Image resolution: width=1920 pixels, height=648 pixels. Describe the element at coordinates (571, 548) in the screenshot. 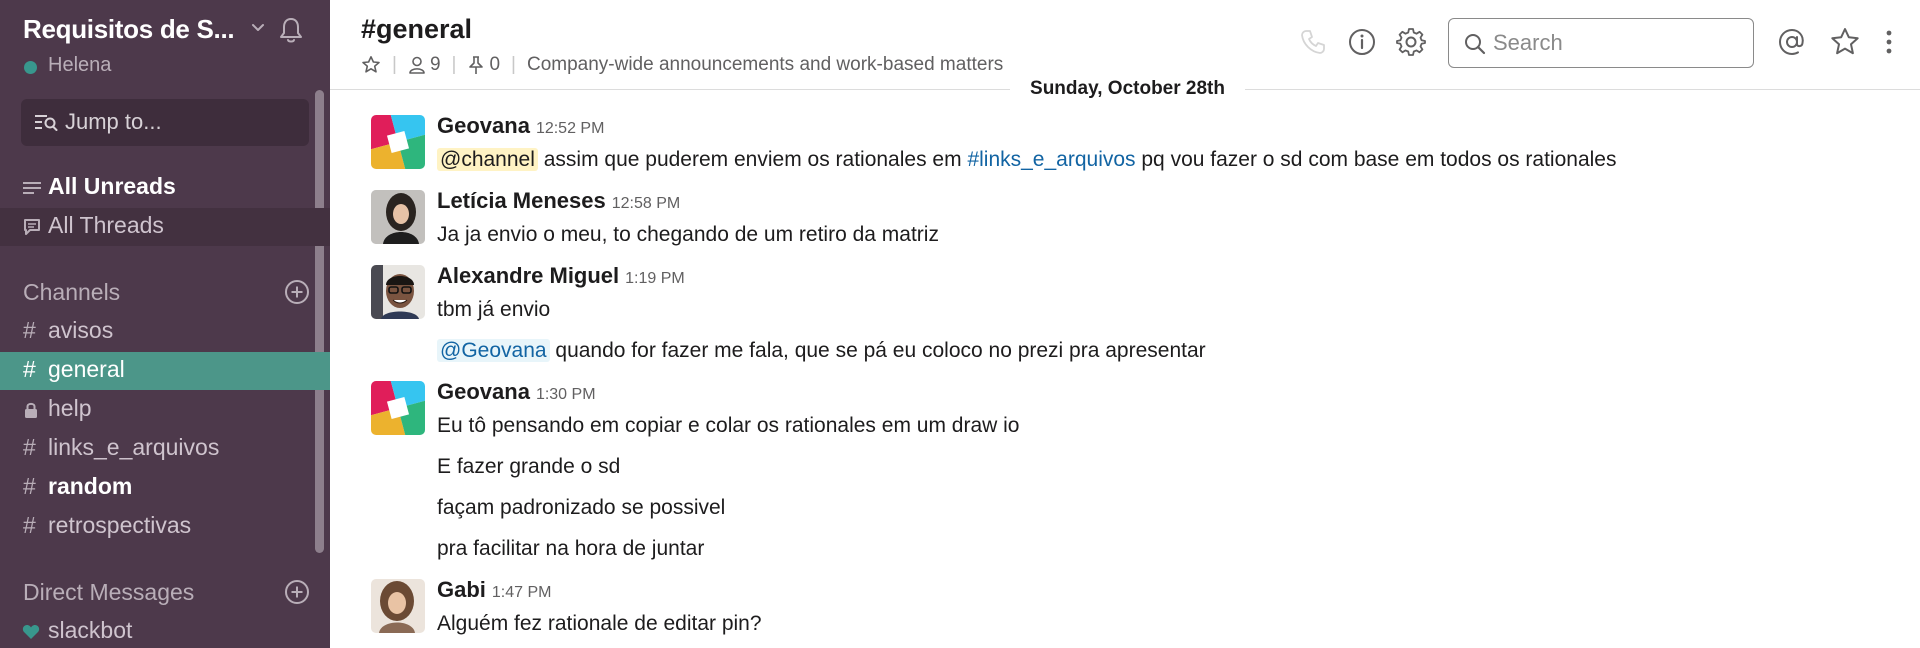

I see `message-text: pra facilitar na hora de juntar` at that location.